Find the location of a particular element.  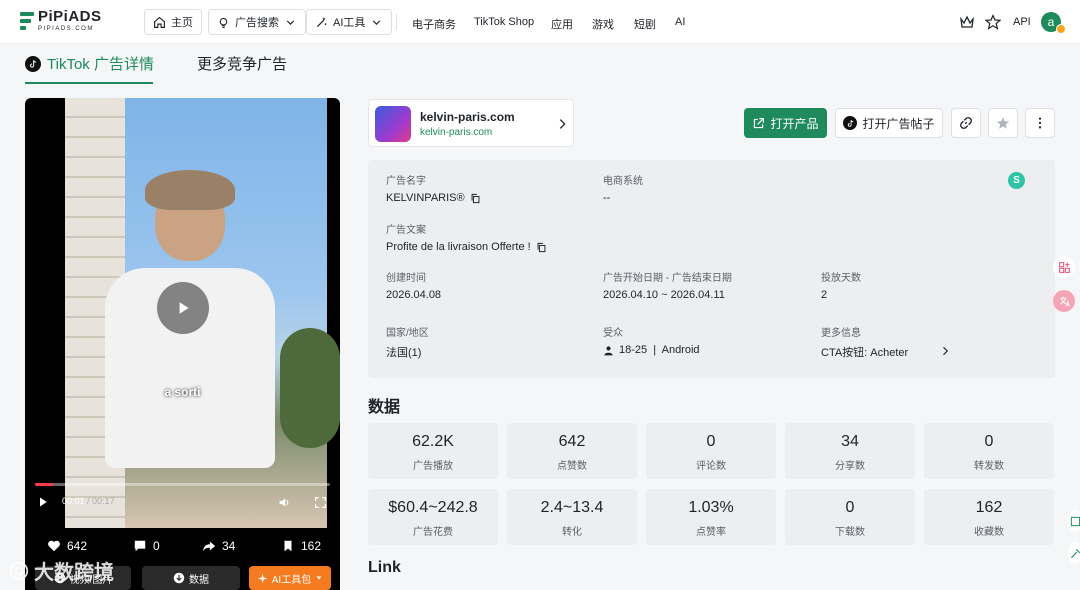

logo-icon is located at coordinates (27, 21).